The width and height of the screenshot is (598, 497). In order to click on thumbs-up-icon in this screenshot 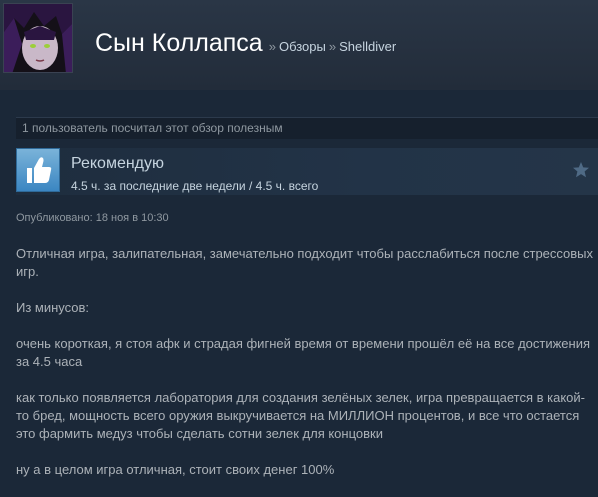, I will do `click(38, 170)`.